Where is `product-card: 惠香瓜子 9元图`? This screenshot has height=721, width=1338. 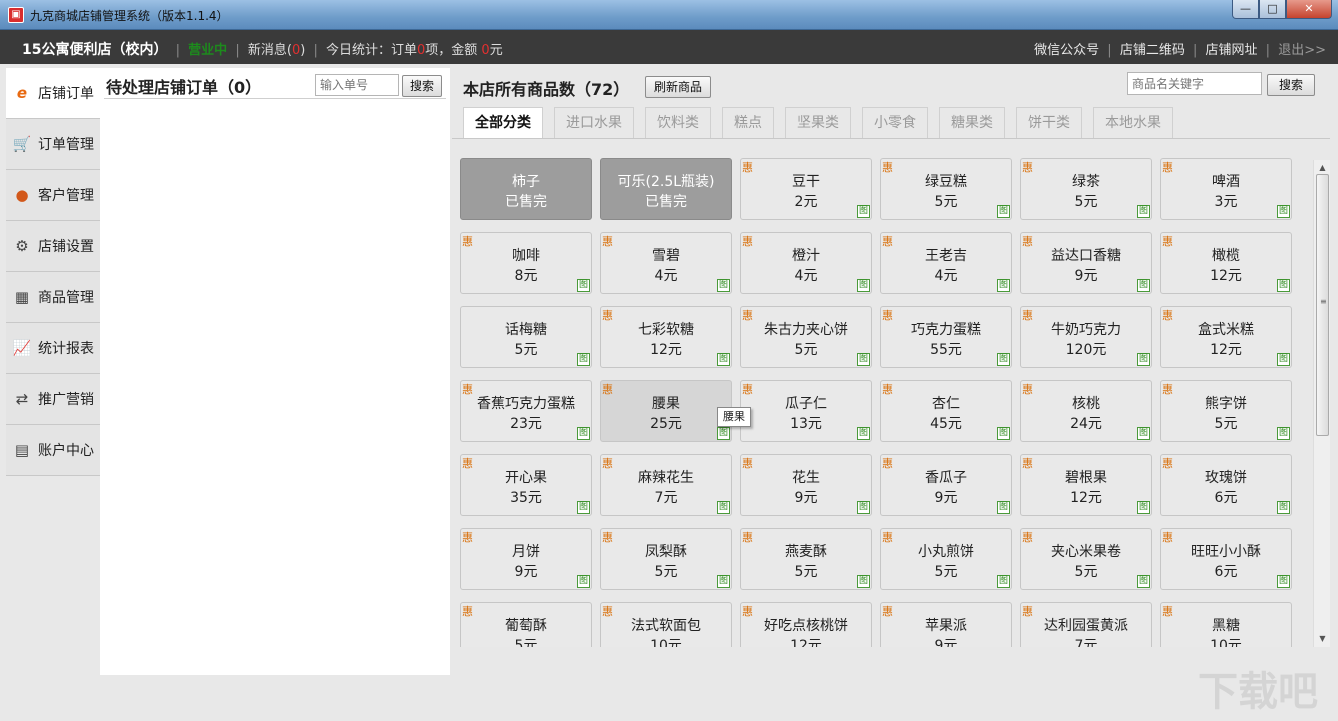
product-card: 惠香瓜子 9元图 is located at coordinates (946, 485).